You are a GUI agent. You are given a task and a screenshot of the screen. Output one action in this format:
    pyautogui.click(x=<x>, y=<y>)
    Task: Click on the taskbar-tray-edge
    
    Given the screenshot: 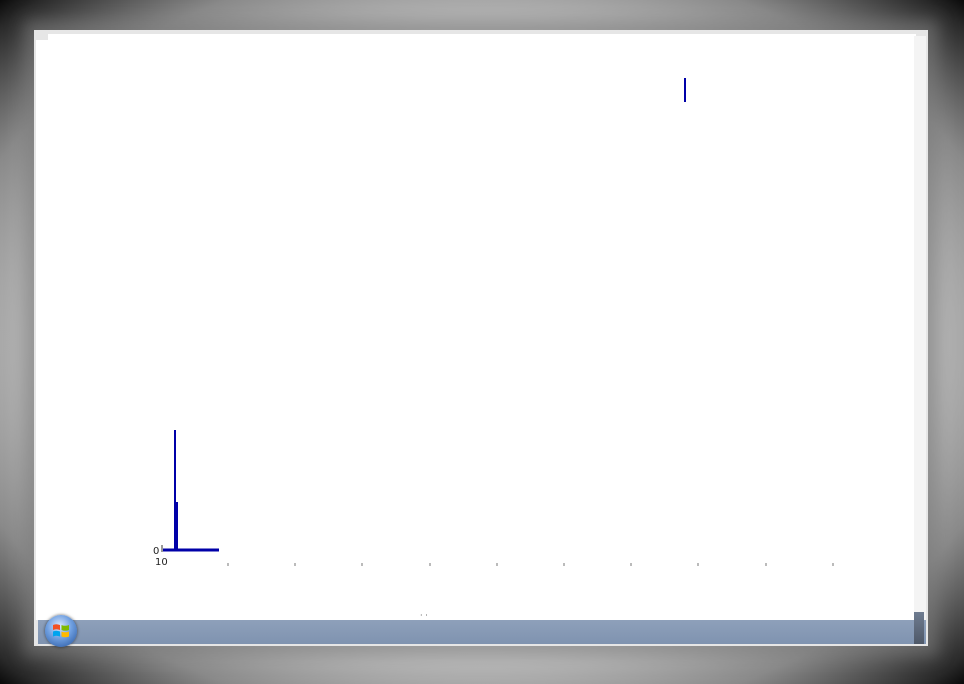 What is the action you would take?
    pyautogui.click(x=919, y=628)
    